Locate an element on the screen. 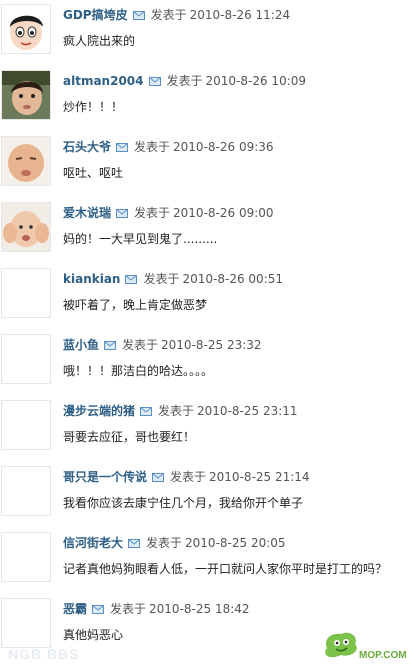  post-time: 2010-8-26 10:09 is located at coordinates (256, 81).